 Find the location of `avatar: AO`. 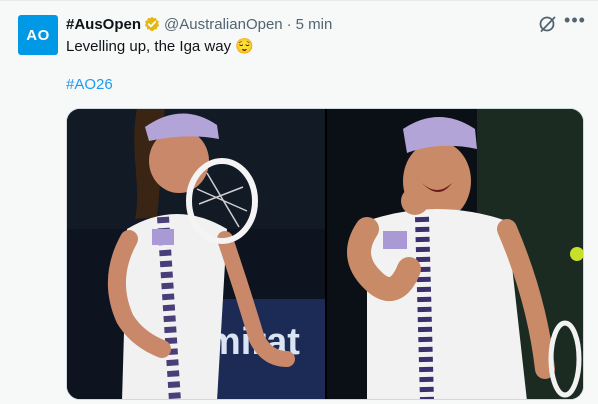

avatar: AO is located at coordinates (38, 35).